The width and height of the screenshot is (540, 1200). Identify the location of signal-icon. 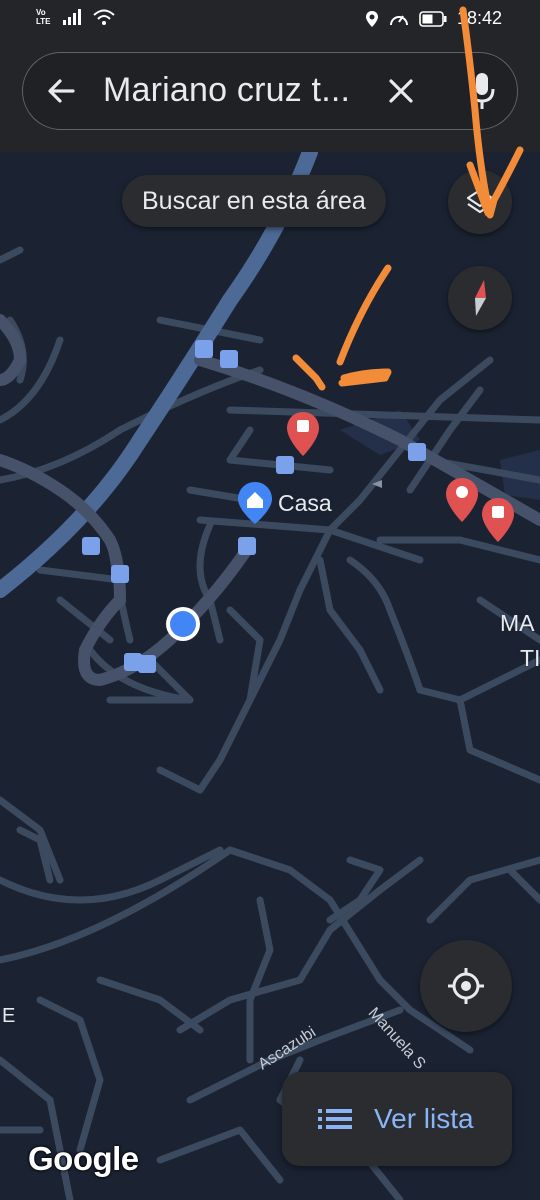
(71, 17).